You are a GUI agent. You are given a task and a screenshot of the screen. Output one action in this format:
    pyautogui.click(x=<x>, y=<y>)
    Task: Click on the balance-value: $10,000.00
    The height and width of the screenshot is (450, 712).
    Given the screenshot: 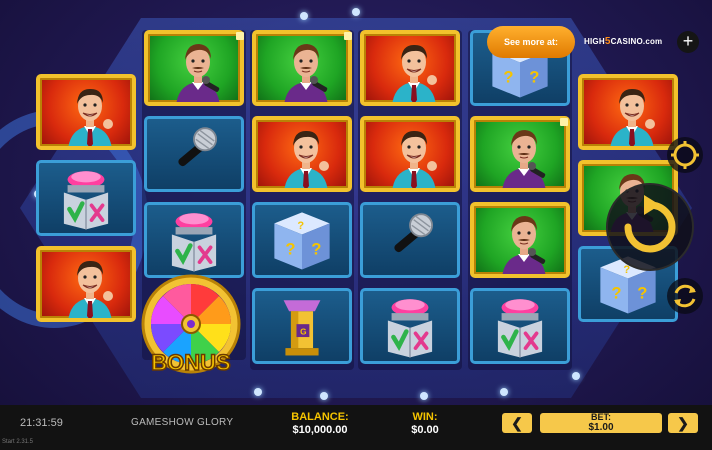 What is the action you would take?
    pyautogui.click(x=320, y=430)
    